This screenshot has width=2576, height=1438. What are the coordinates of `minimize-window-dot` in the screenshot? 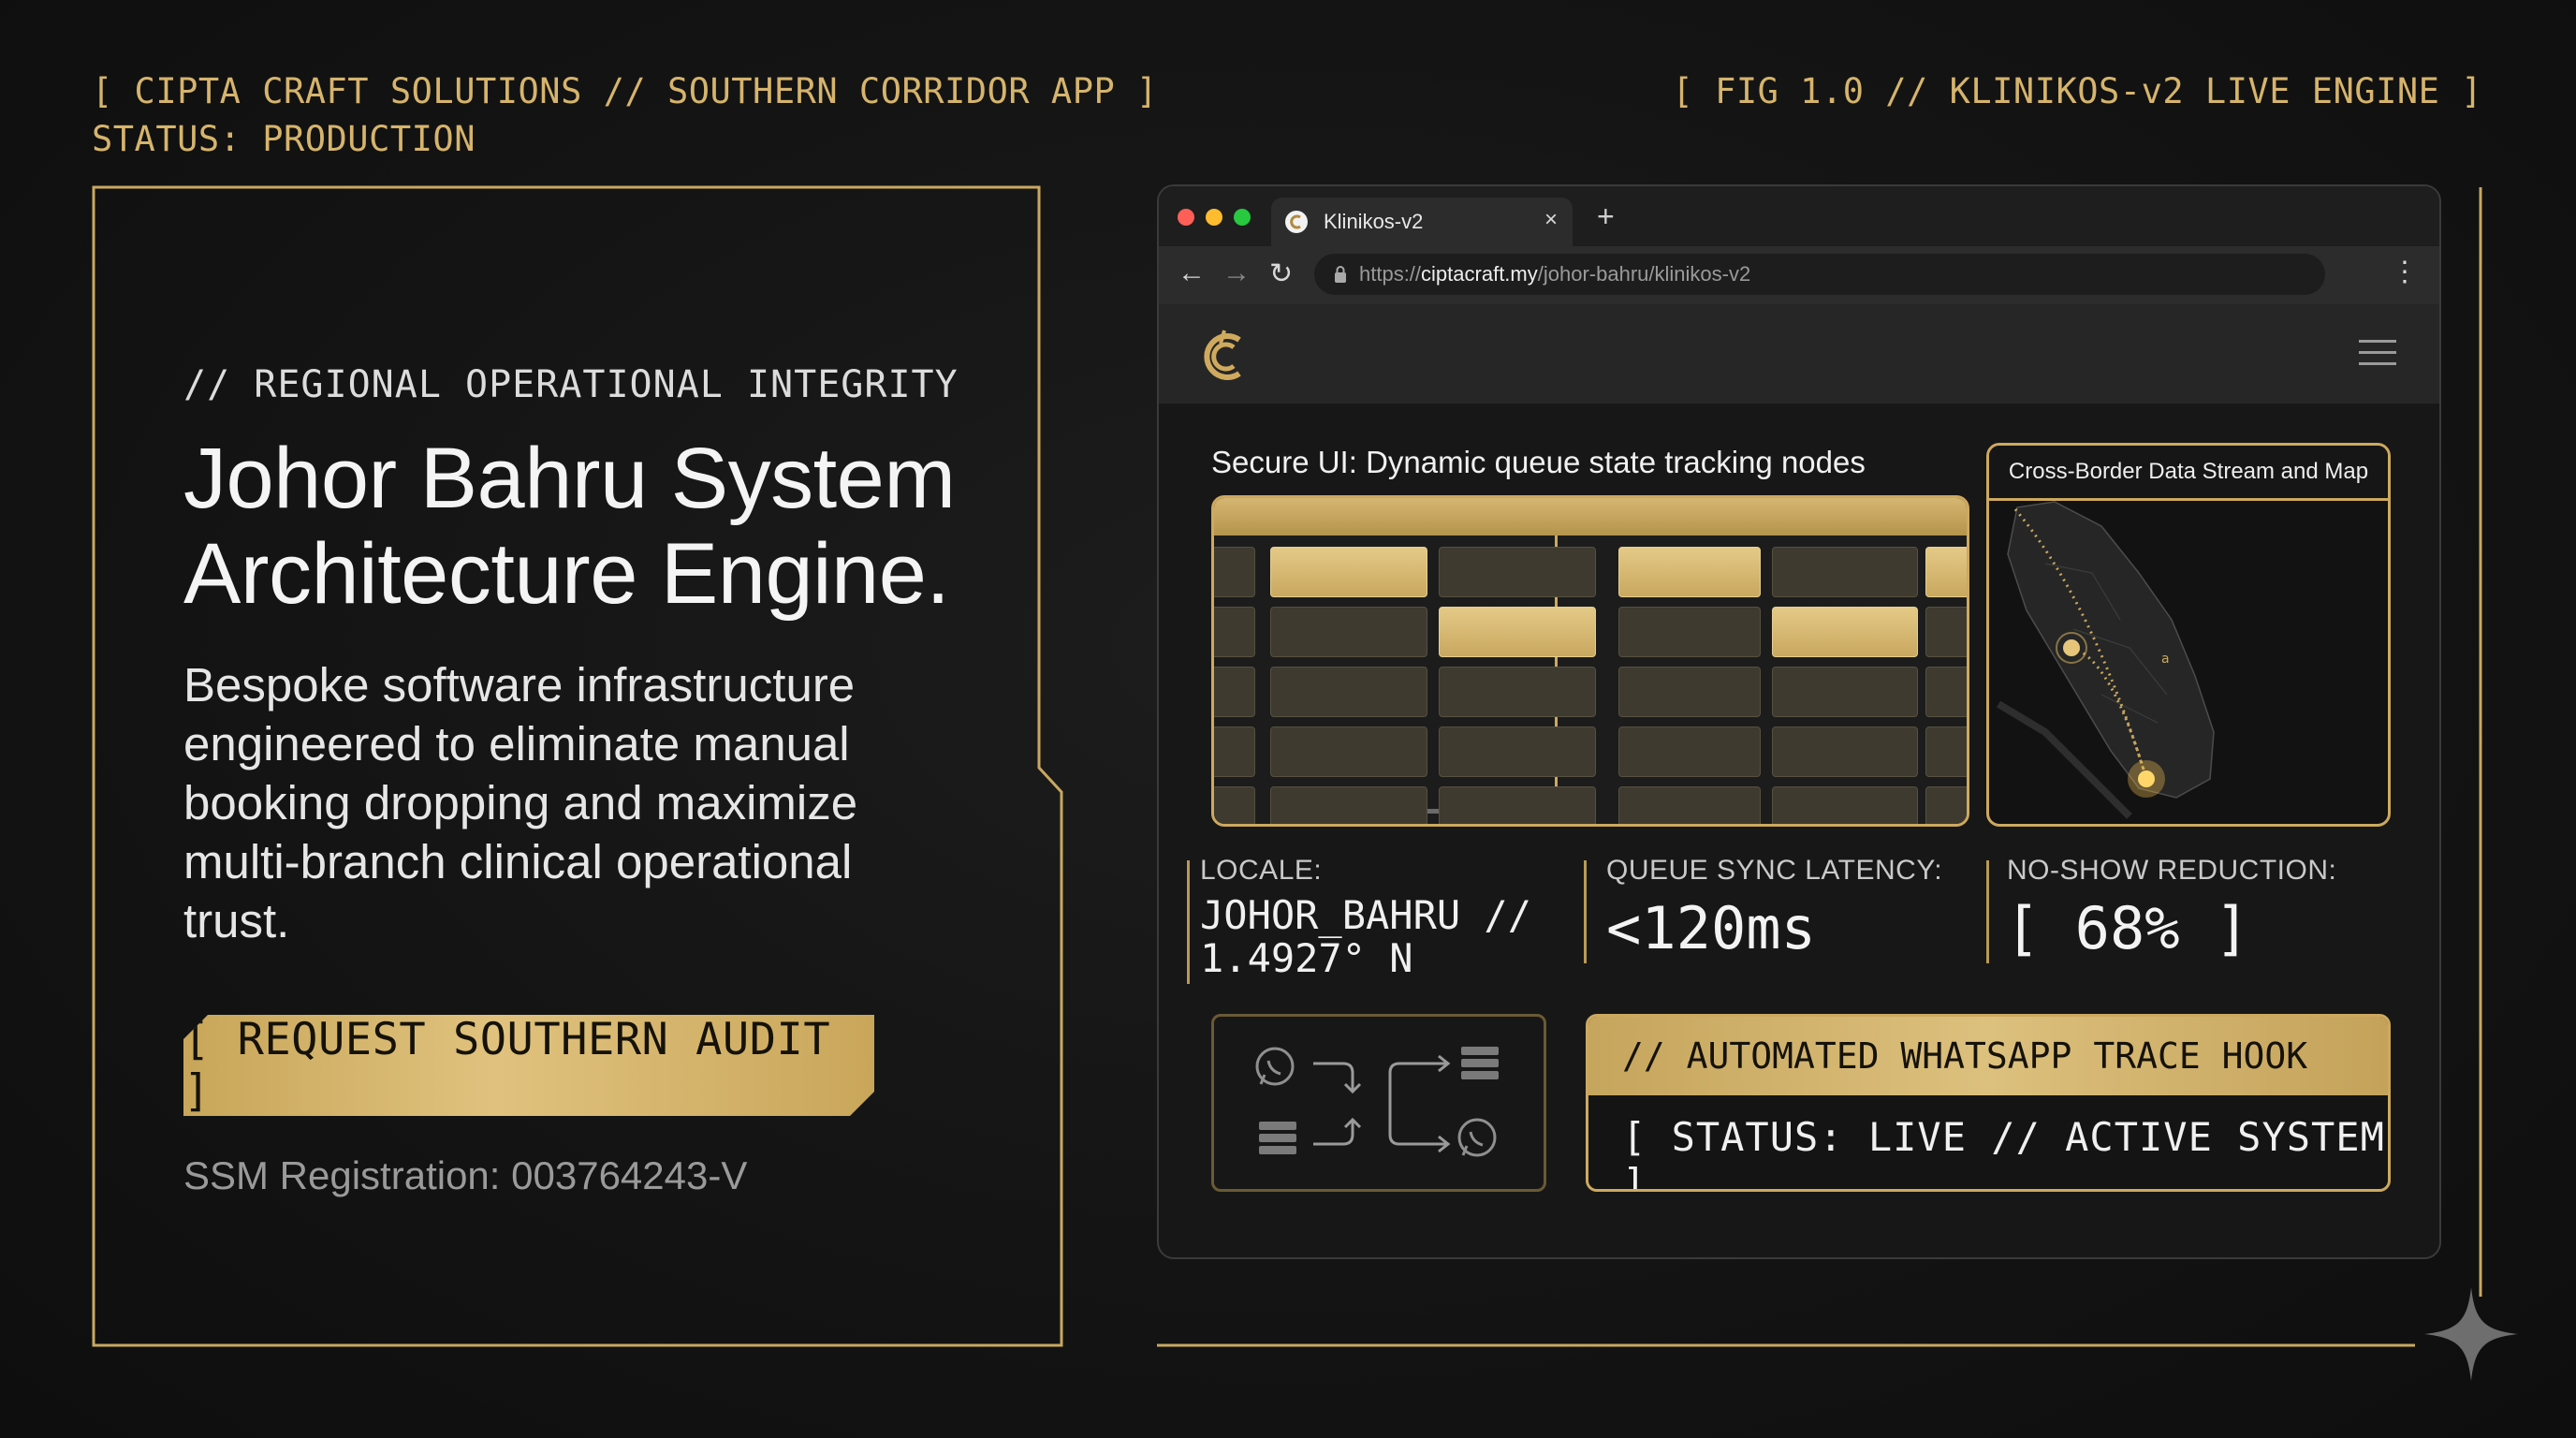 It's located at (1214, 217).